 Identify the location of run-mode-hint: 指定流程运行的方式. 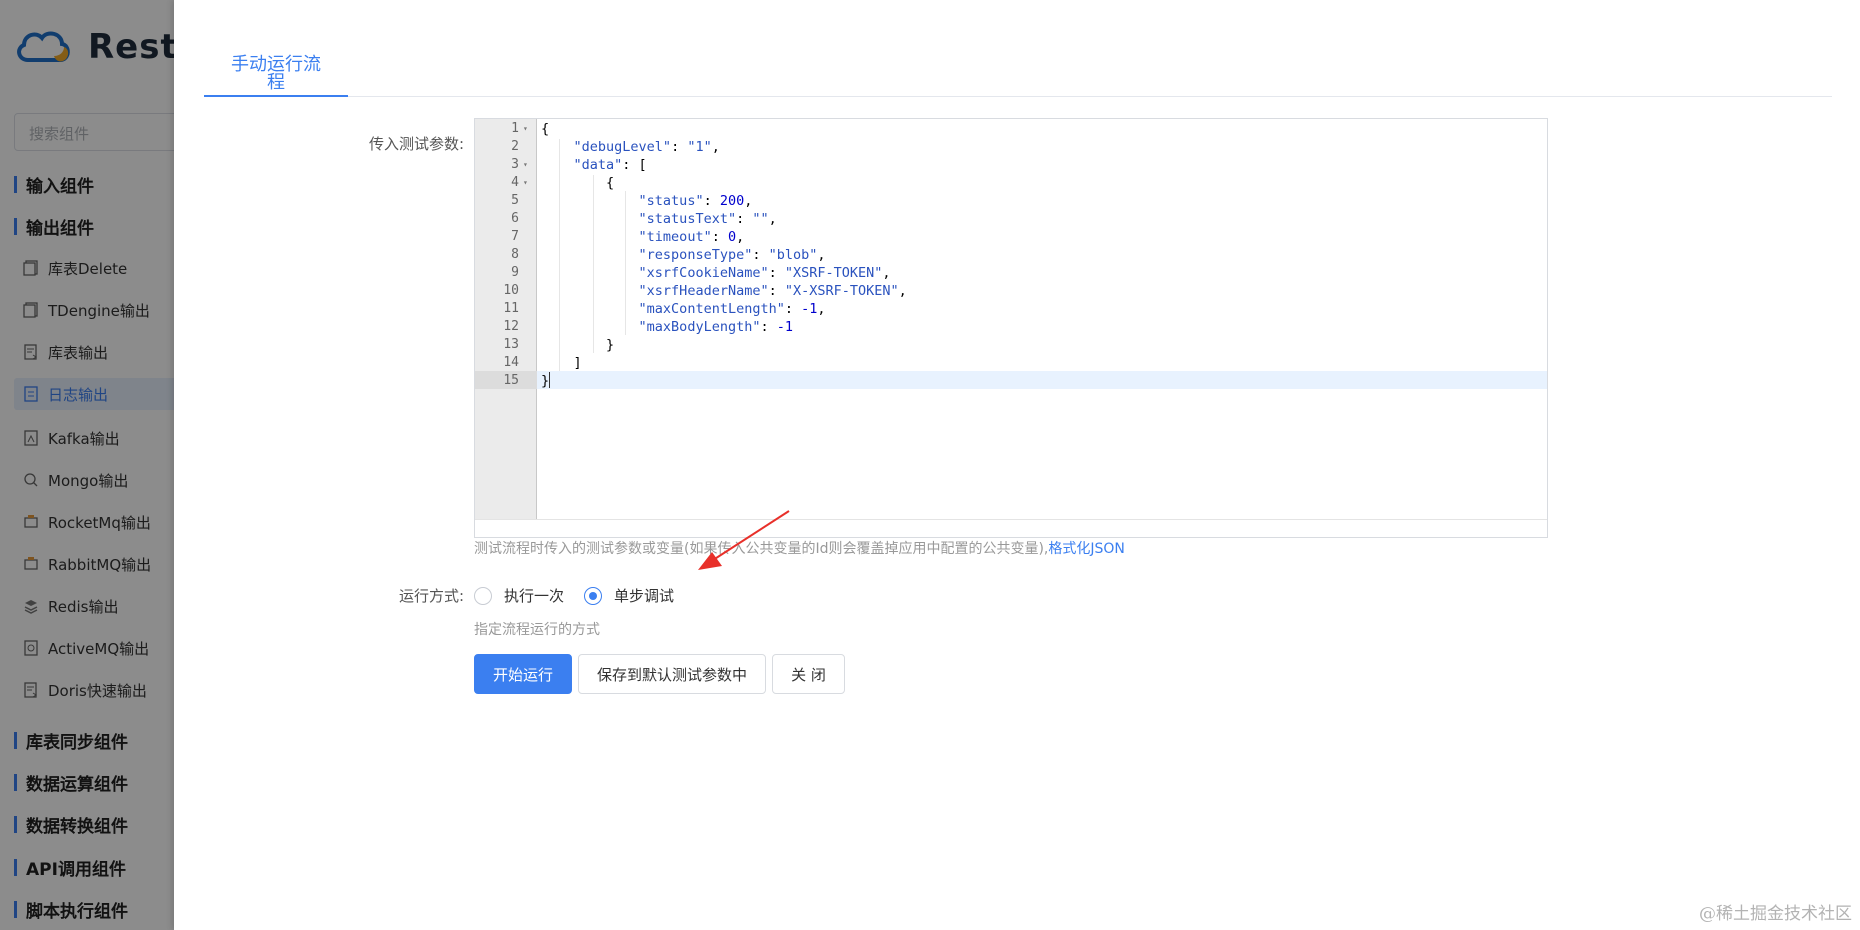
(537, 630).